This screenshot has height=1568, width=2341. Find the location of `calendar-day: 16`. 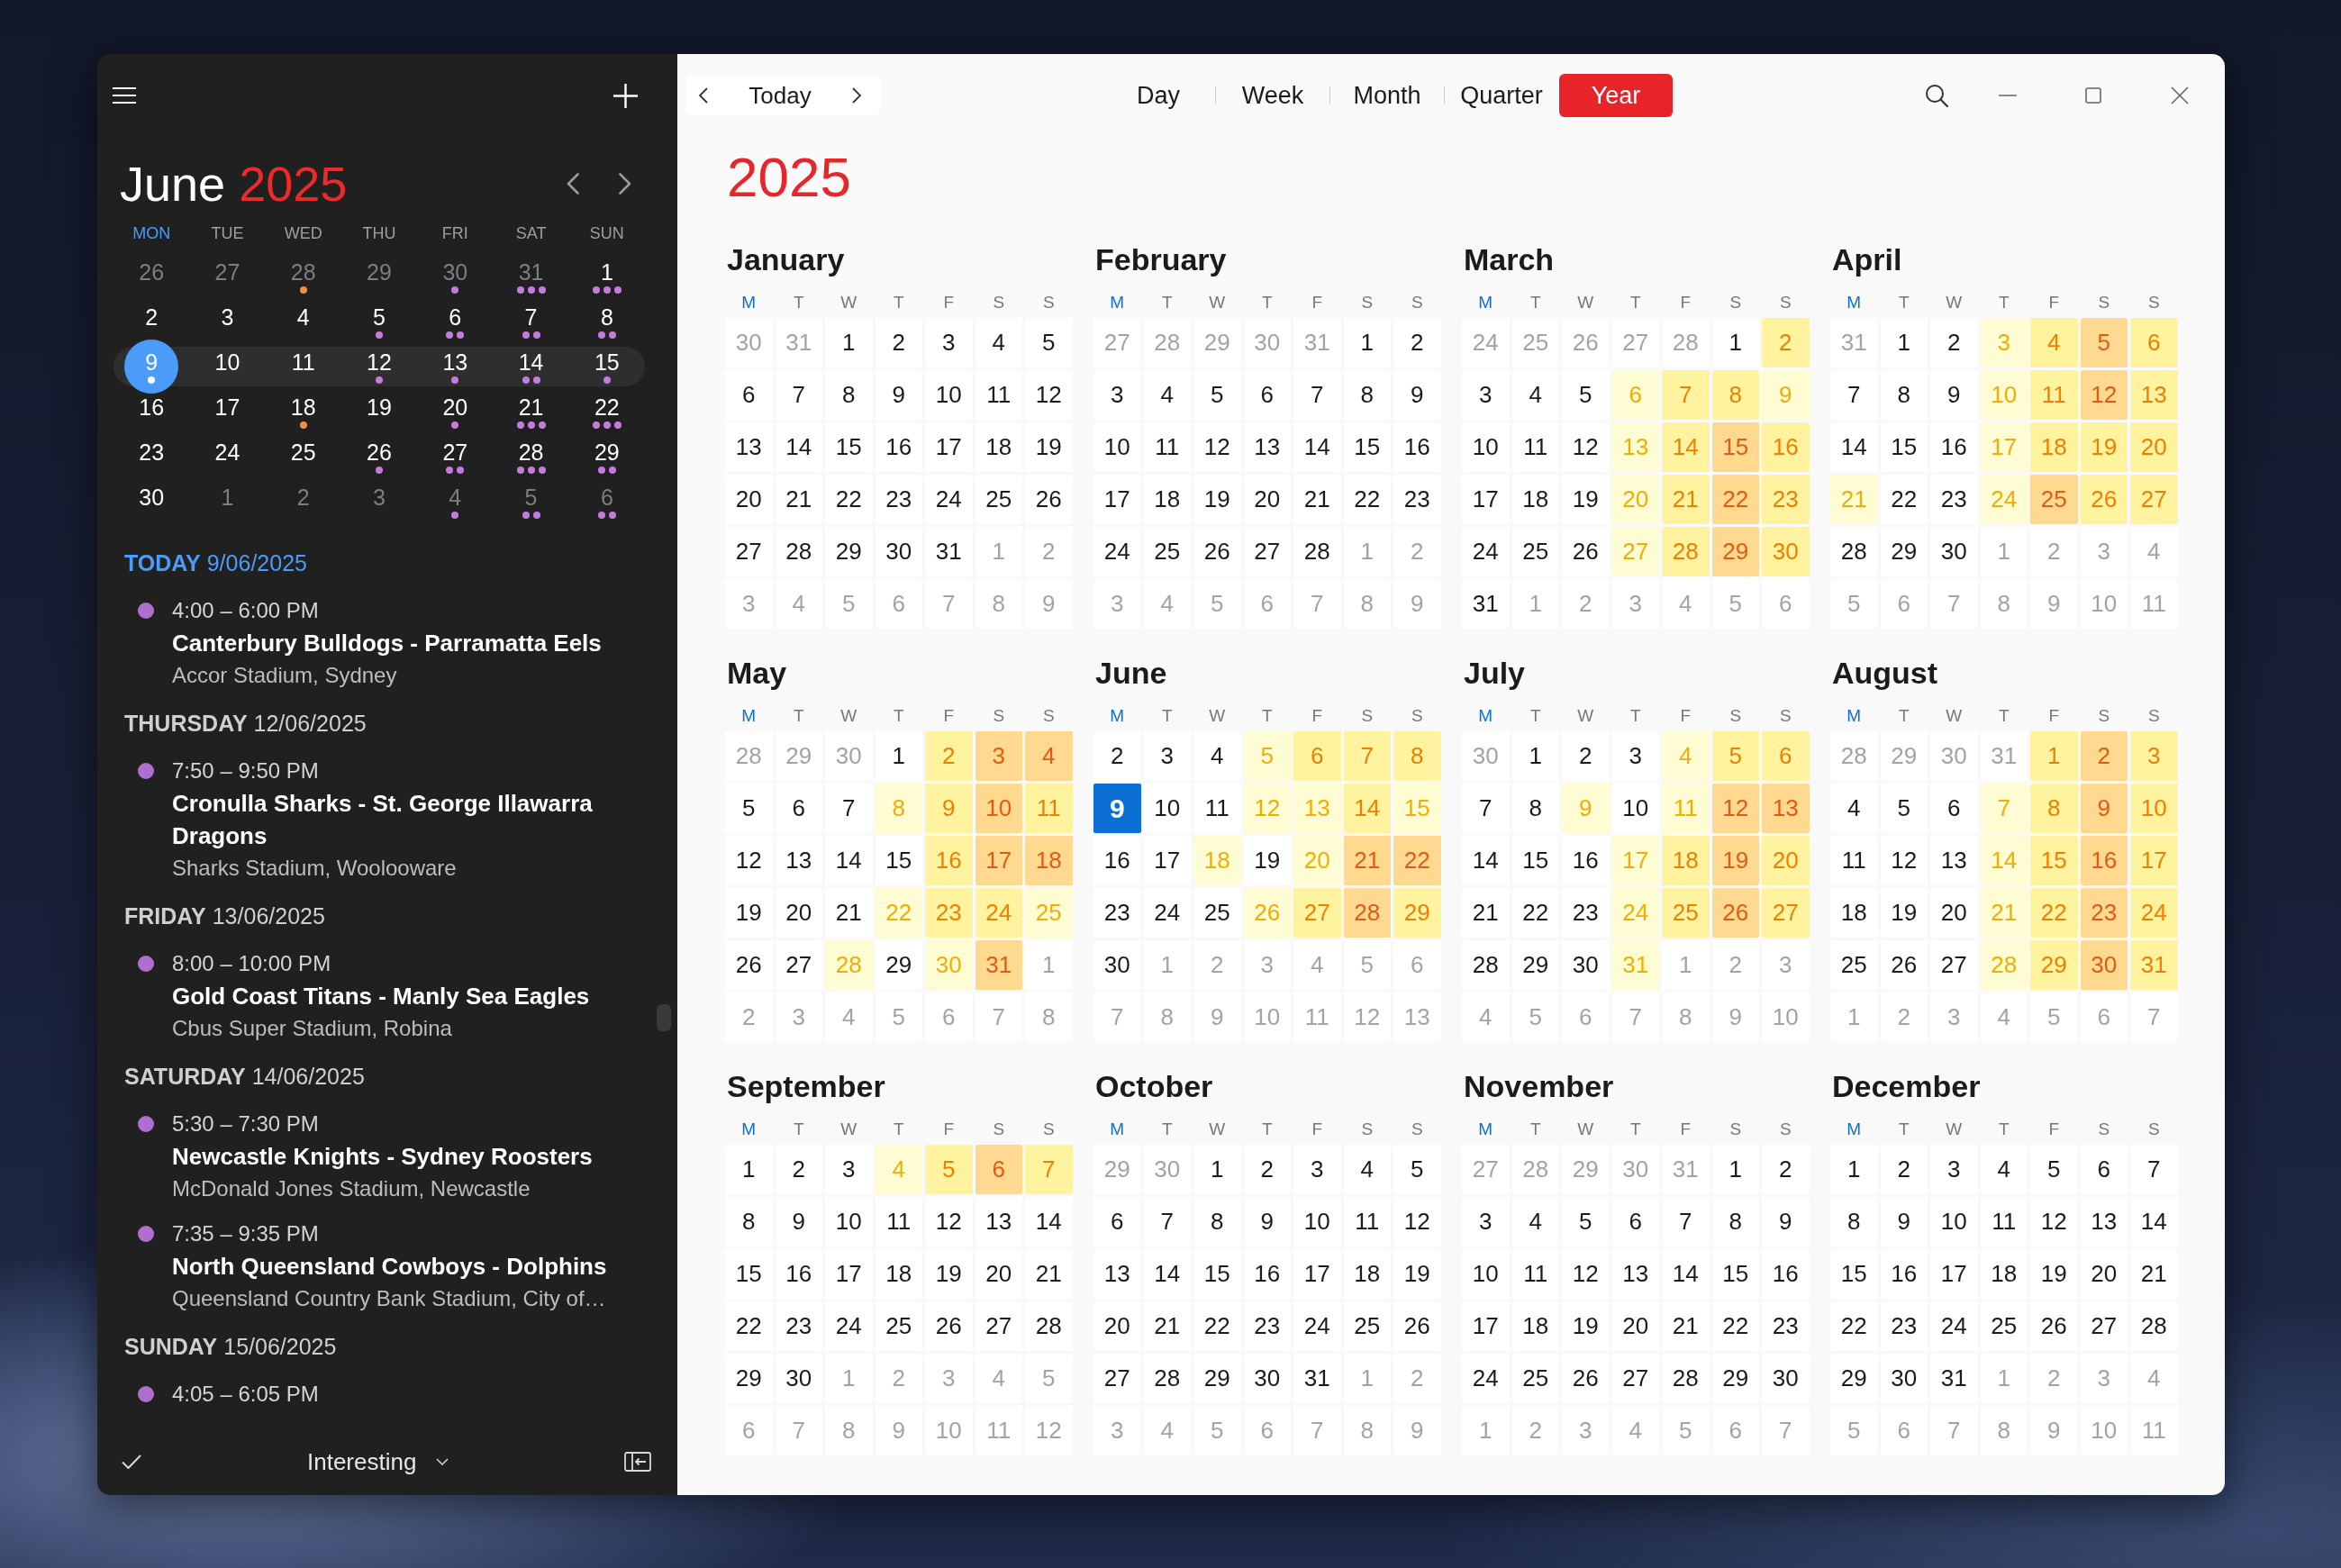

calendar-day: 16 is located at coordinates (152, 411).